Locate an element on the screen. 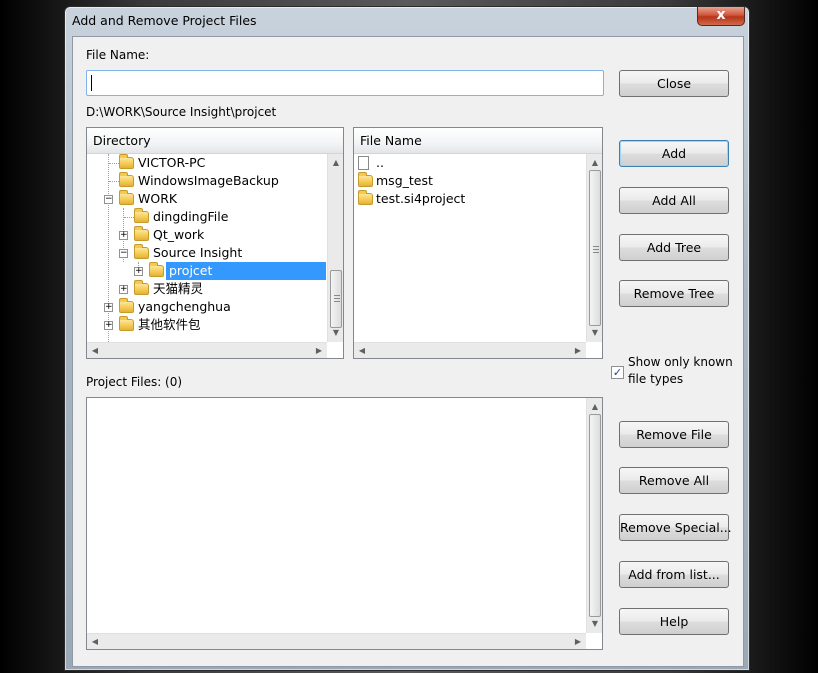 The height and width of the screenshot is (673, 818). project-files-vertical-scrollbar: ▲ ▼ is located at coordinates (594, 515).